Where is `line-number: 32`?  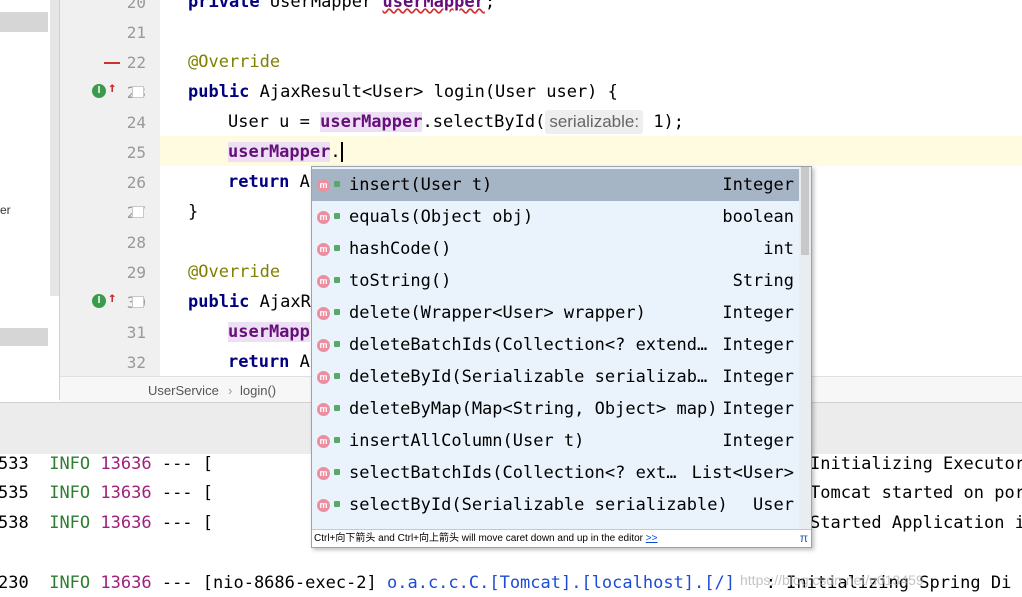 line-number: 32 is located at coordinates (136, 362).